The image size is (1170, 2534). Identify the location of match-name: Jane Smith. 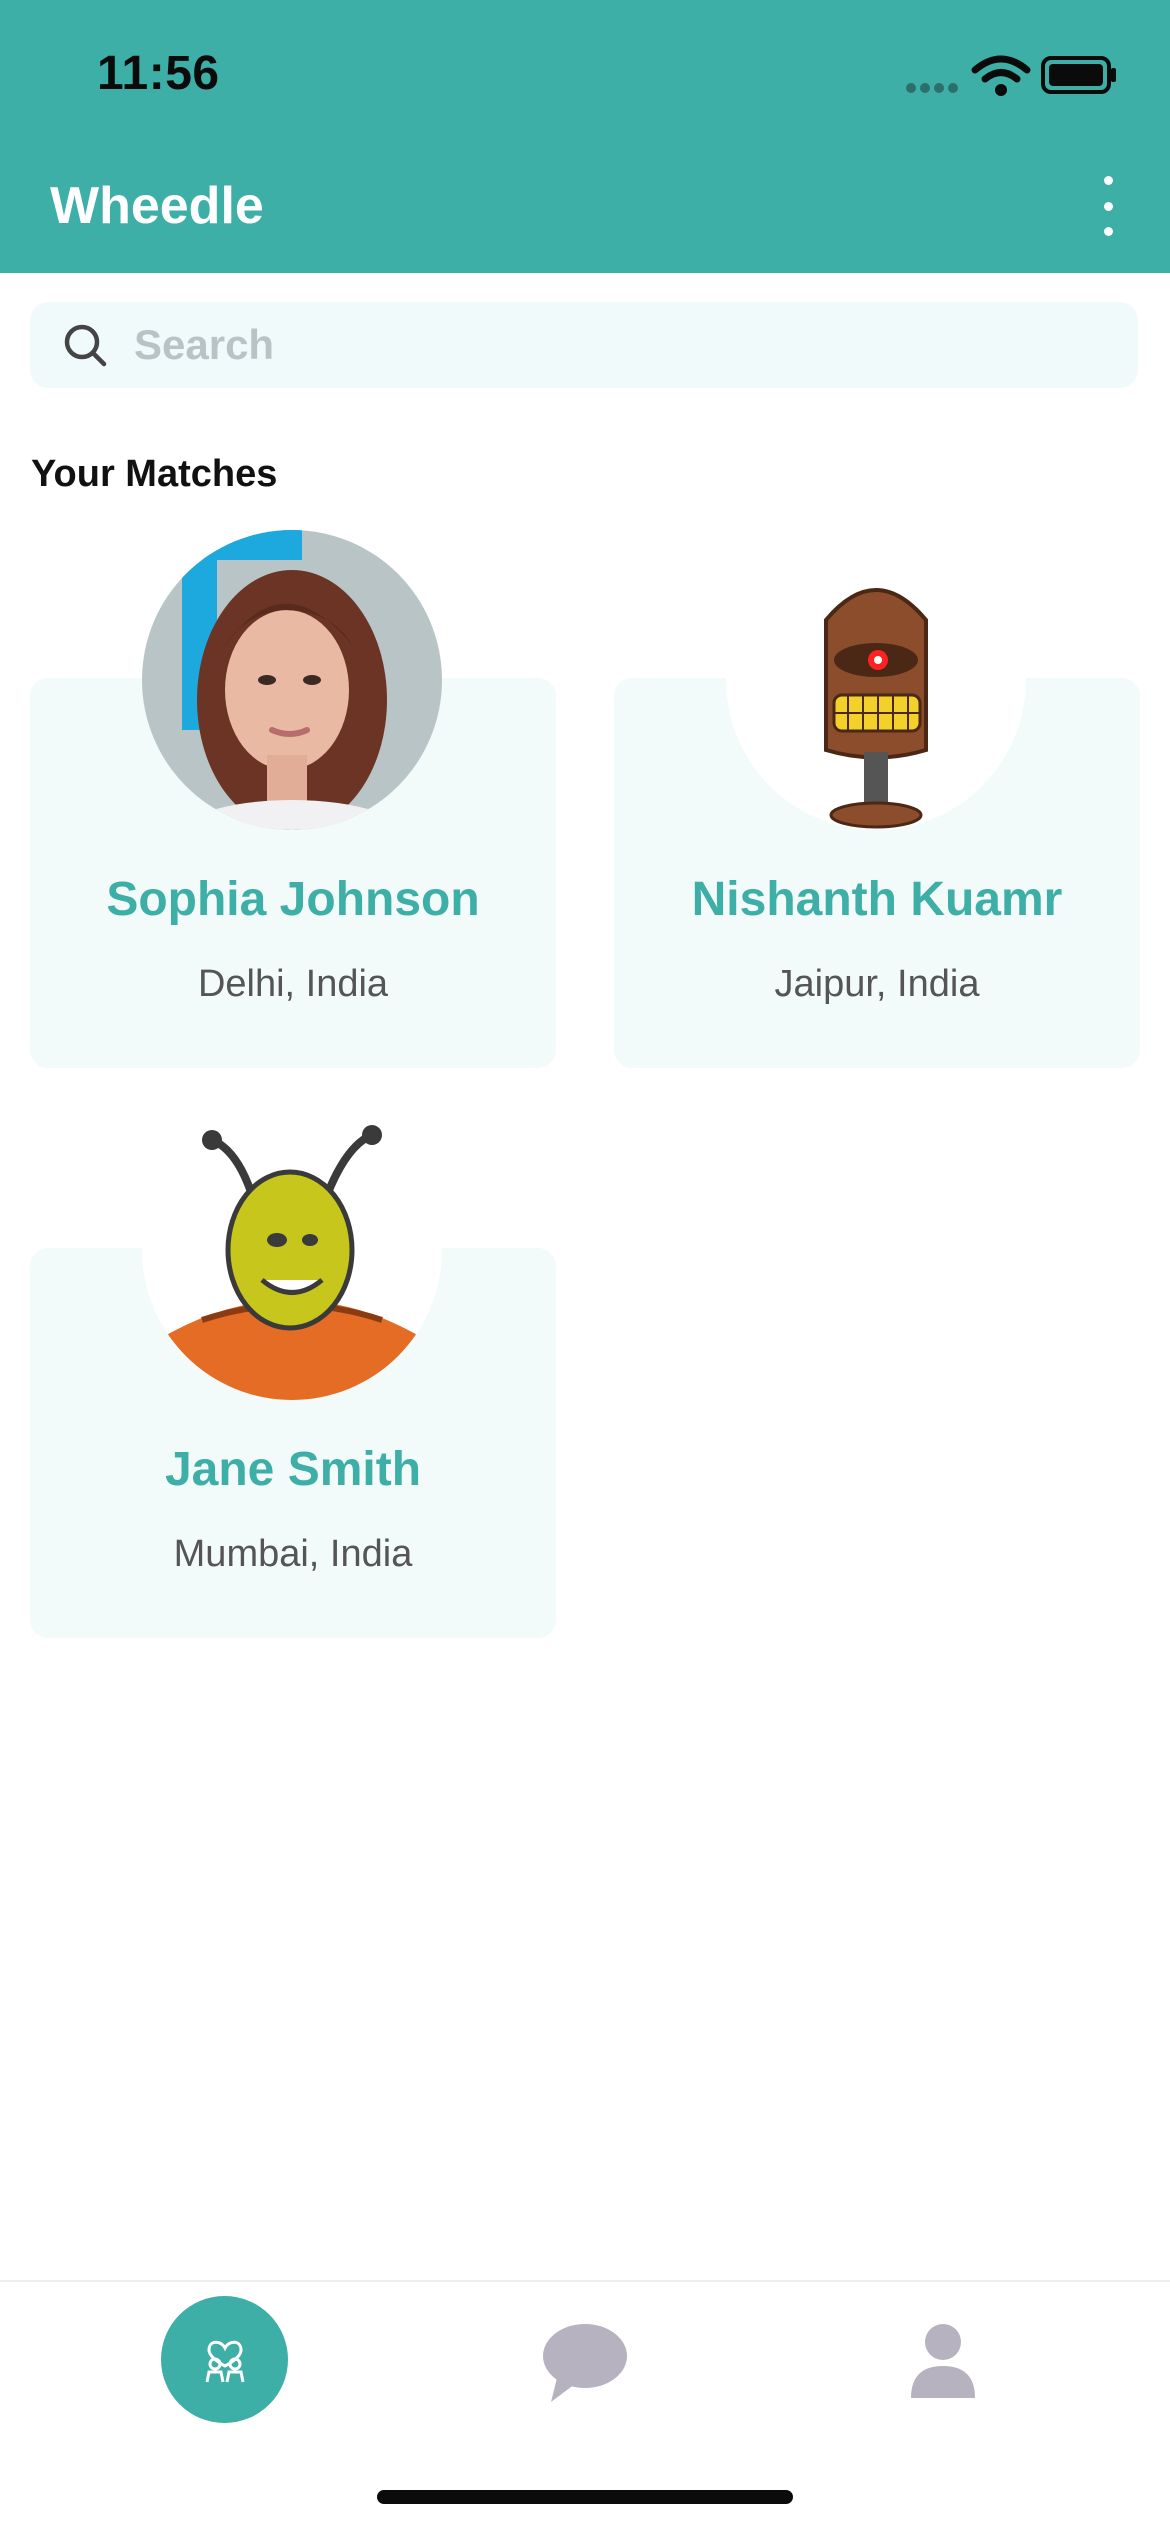
(293, 1469).